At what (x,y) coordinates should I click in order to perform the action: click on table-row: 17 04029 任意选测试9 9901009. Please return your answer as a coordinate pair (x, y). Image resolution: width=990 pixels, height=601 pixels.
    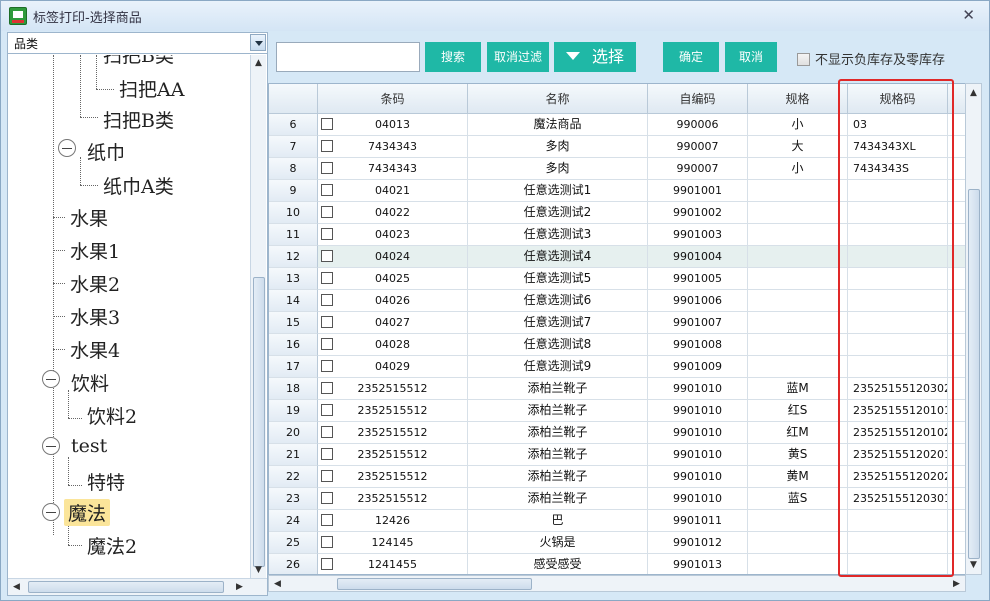
    Looking at the image, I should click on (617, 367).